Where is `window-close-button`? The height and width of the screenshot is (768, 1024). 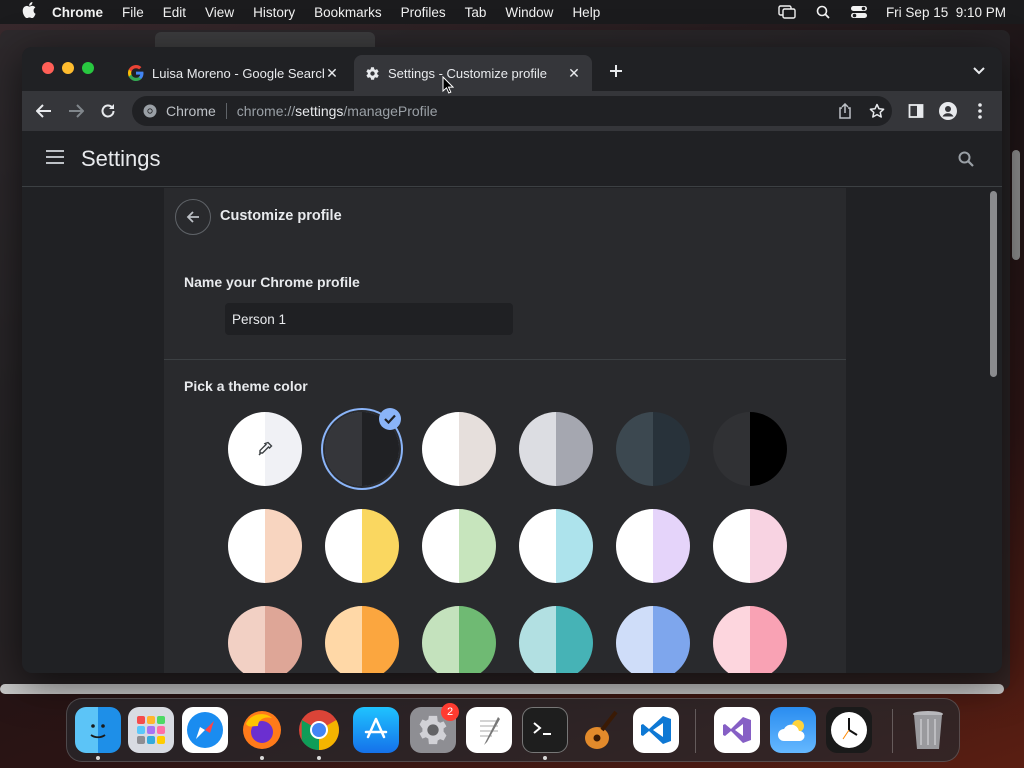 window-close-button is located at coordinates (48, 68).